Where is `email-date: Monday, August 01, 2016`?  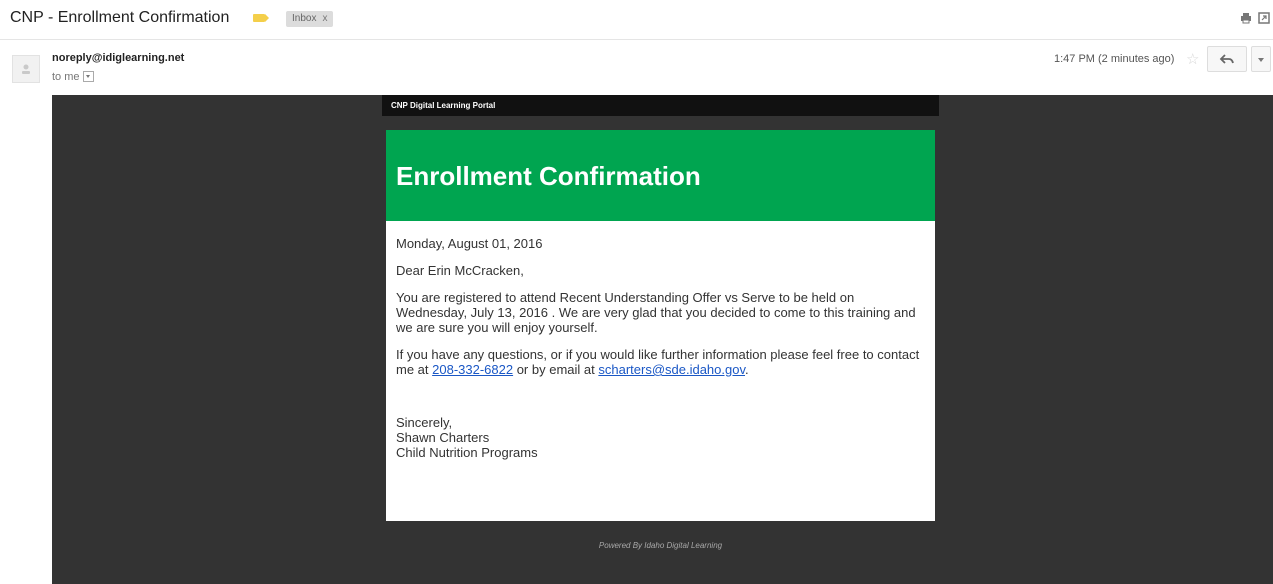
email-date: Monday, August 01, 2016 is located at coordinates (469, 243).